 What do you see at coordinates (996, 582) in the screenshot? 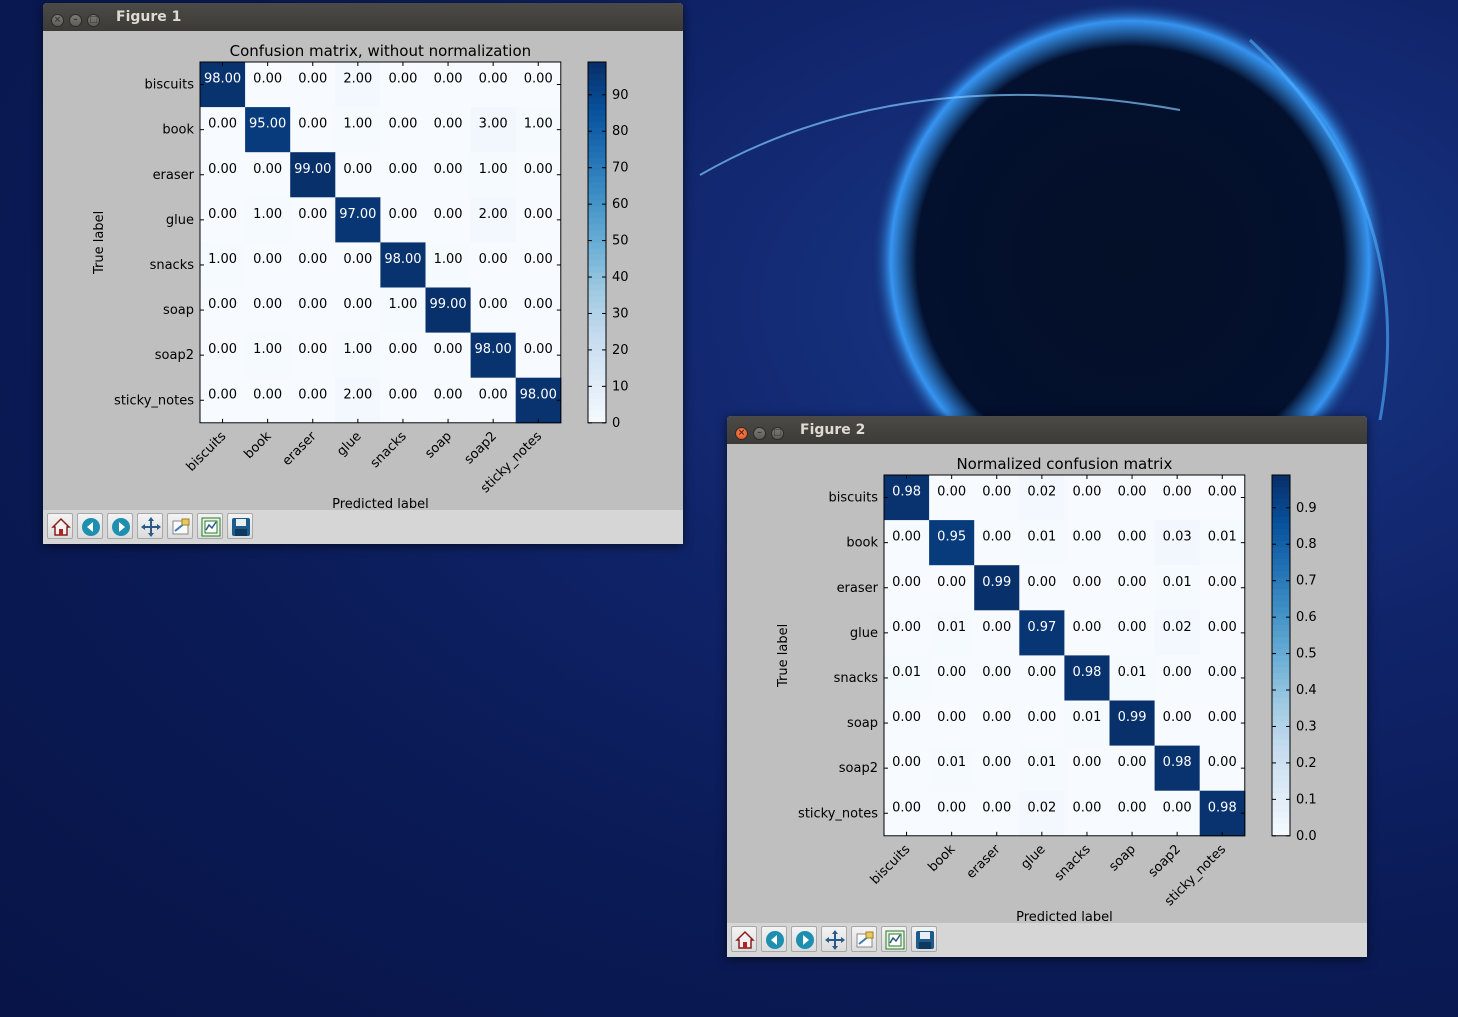
I see `cell-value-label: 0.99` at bounding box center [996, 582].